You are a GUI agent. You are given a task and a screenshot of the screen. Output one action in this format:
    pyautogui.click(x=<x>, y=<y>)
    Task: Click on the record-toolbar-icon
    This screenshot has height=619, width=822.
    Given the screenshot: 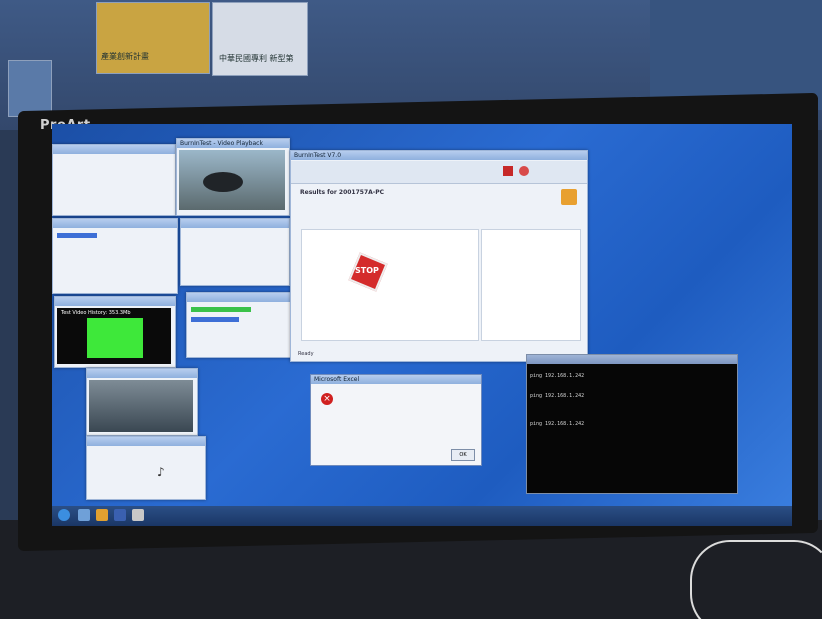 What is the action you would take?
    pyautogui.click(x=524, y=171)
    